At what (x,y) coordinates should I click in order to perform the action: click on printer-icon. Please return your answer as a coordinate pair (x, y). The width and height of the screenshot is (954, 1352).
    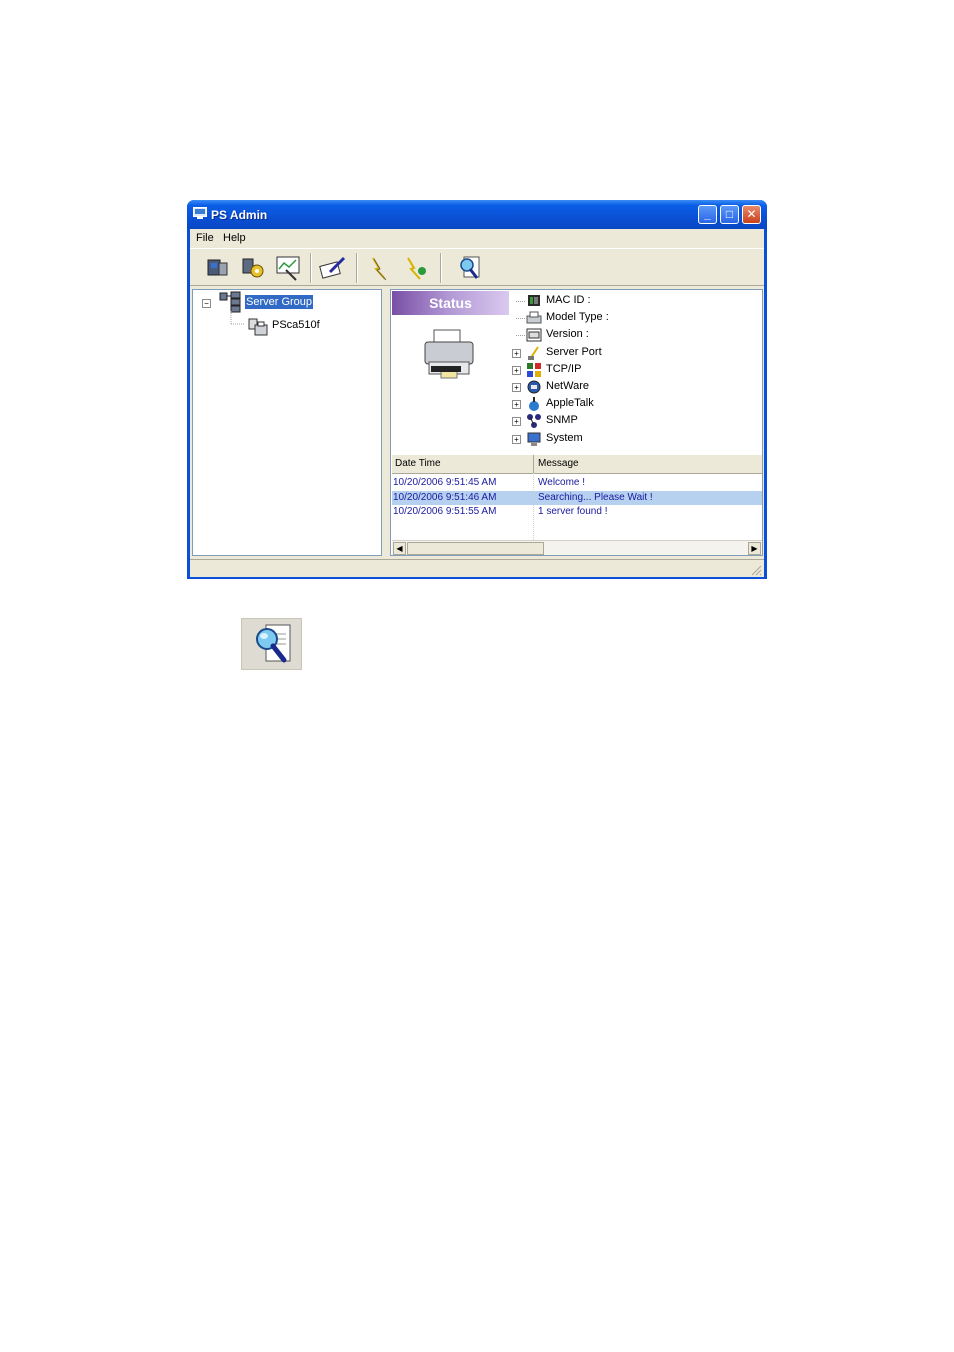
    Looking at the image, I should click on (449, 354).